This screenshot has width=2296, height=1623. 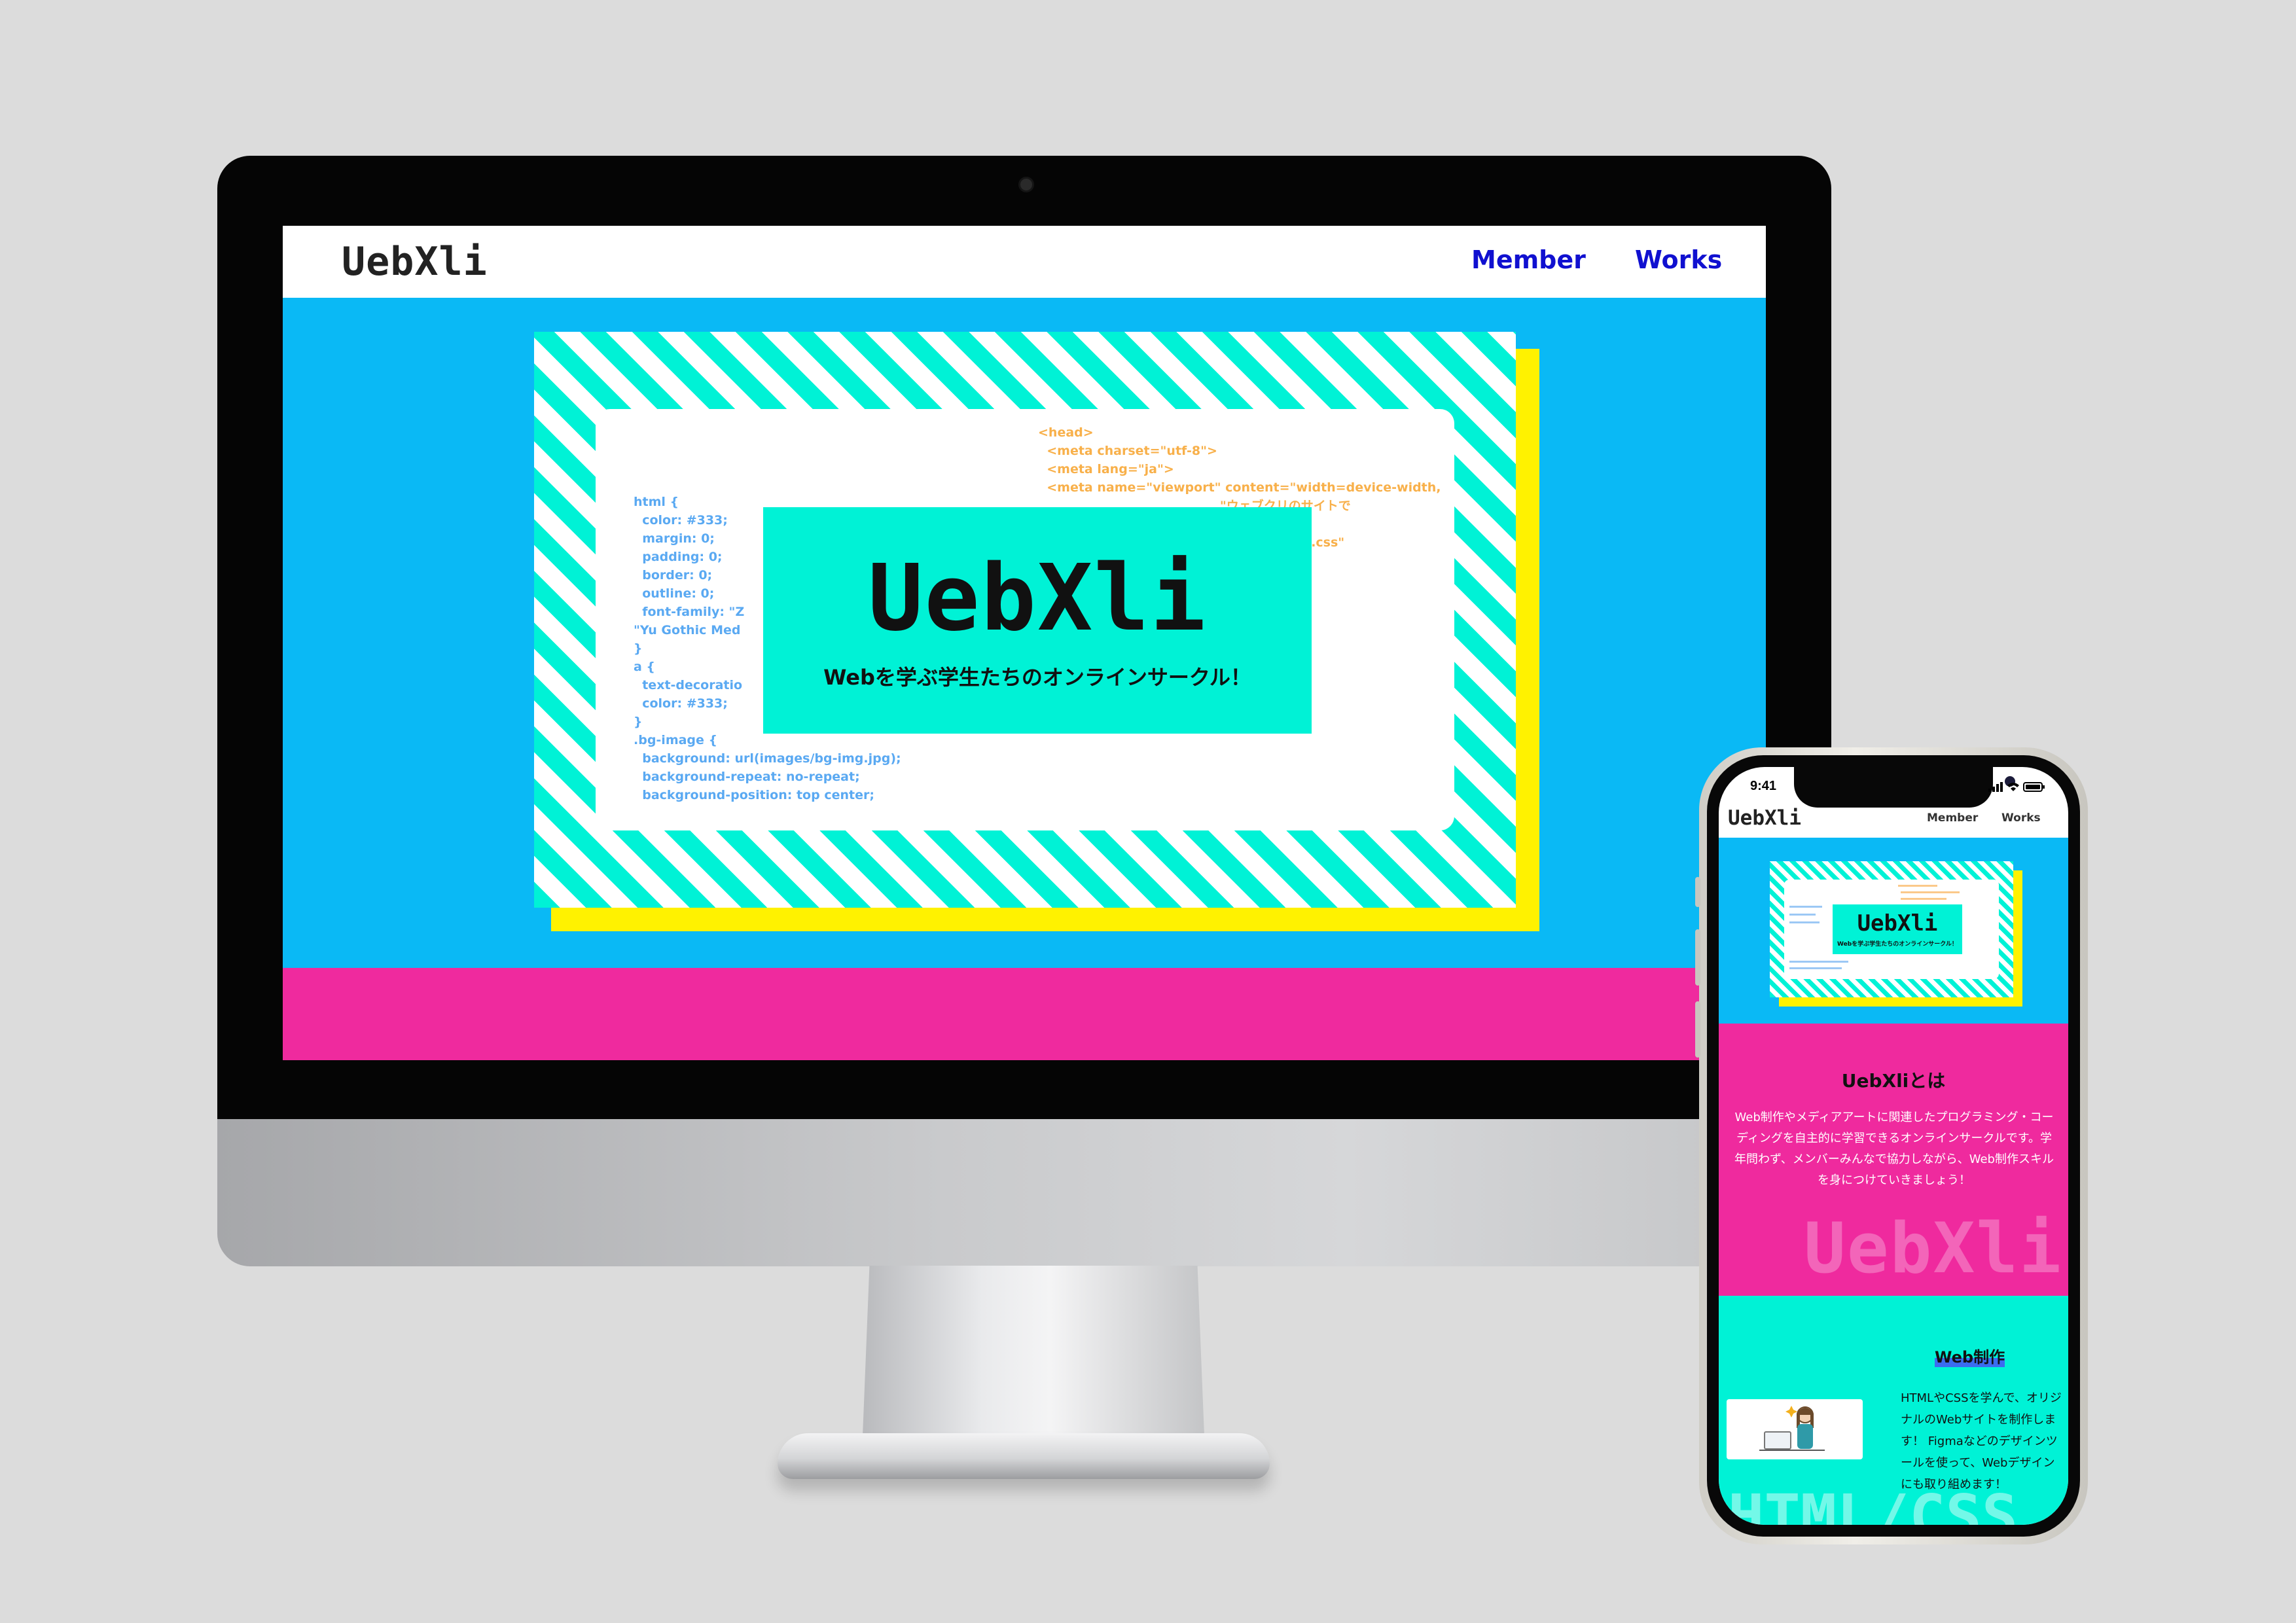 I want to click on phone-volume-down, so click(x=1697, y=1029).